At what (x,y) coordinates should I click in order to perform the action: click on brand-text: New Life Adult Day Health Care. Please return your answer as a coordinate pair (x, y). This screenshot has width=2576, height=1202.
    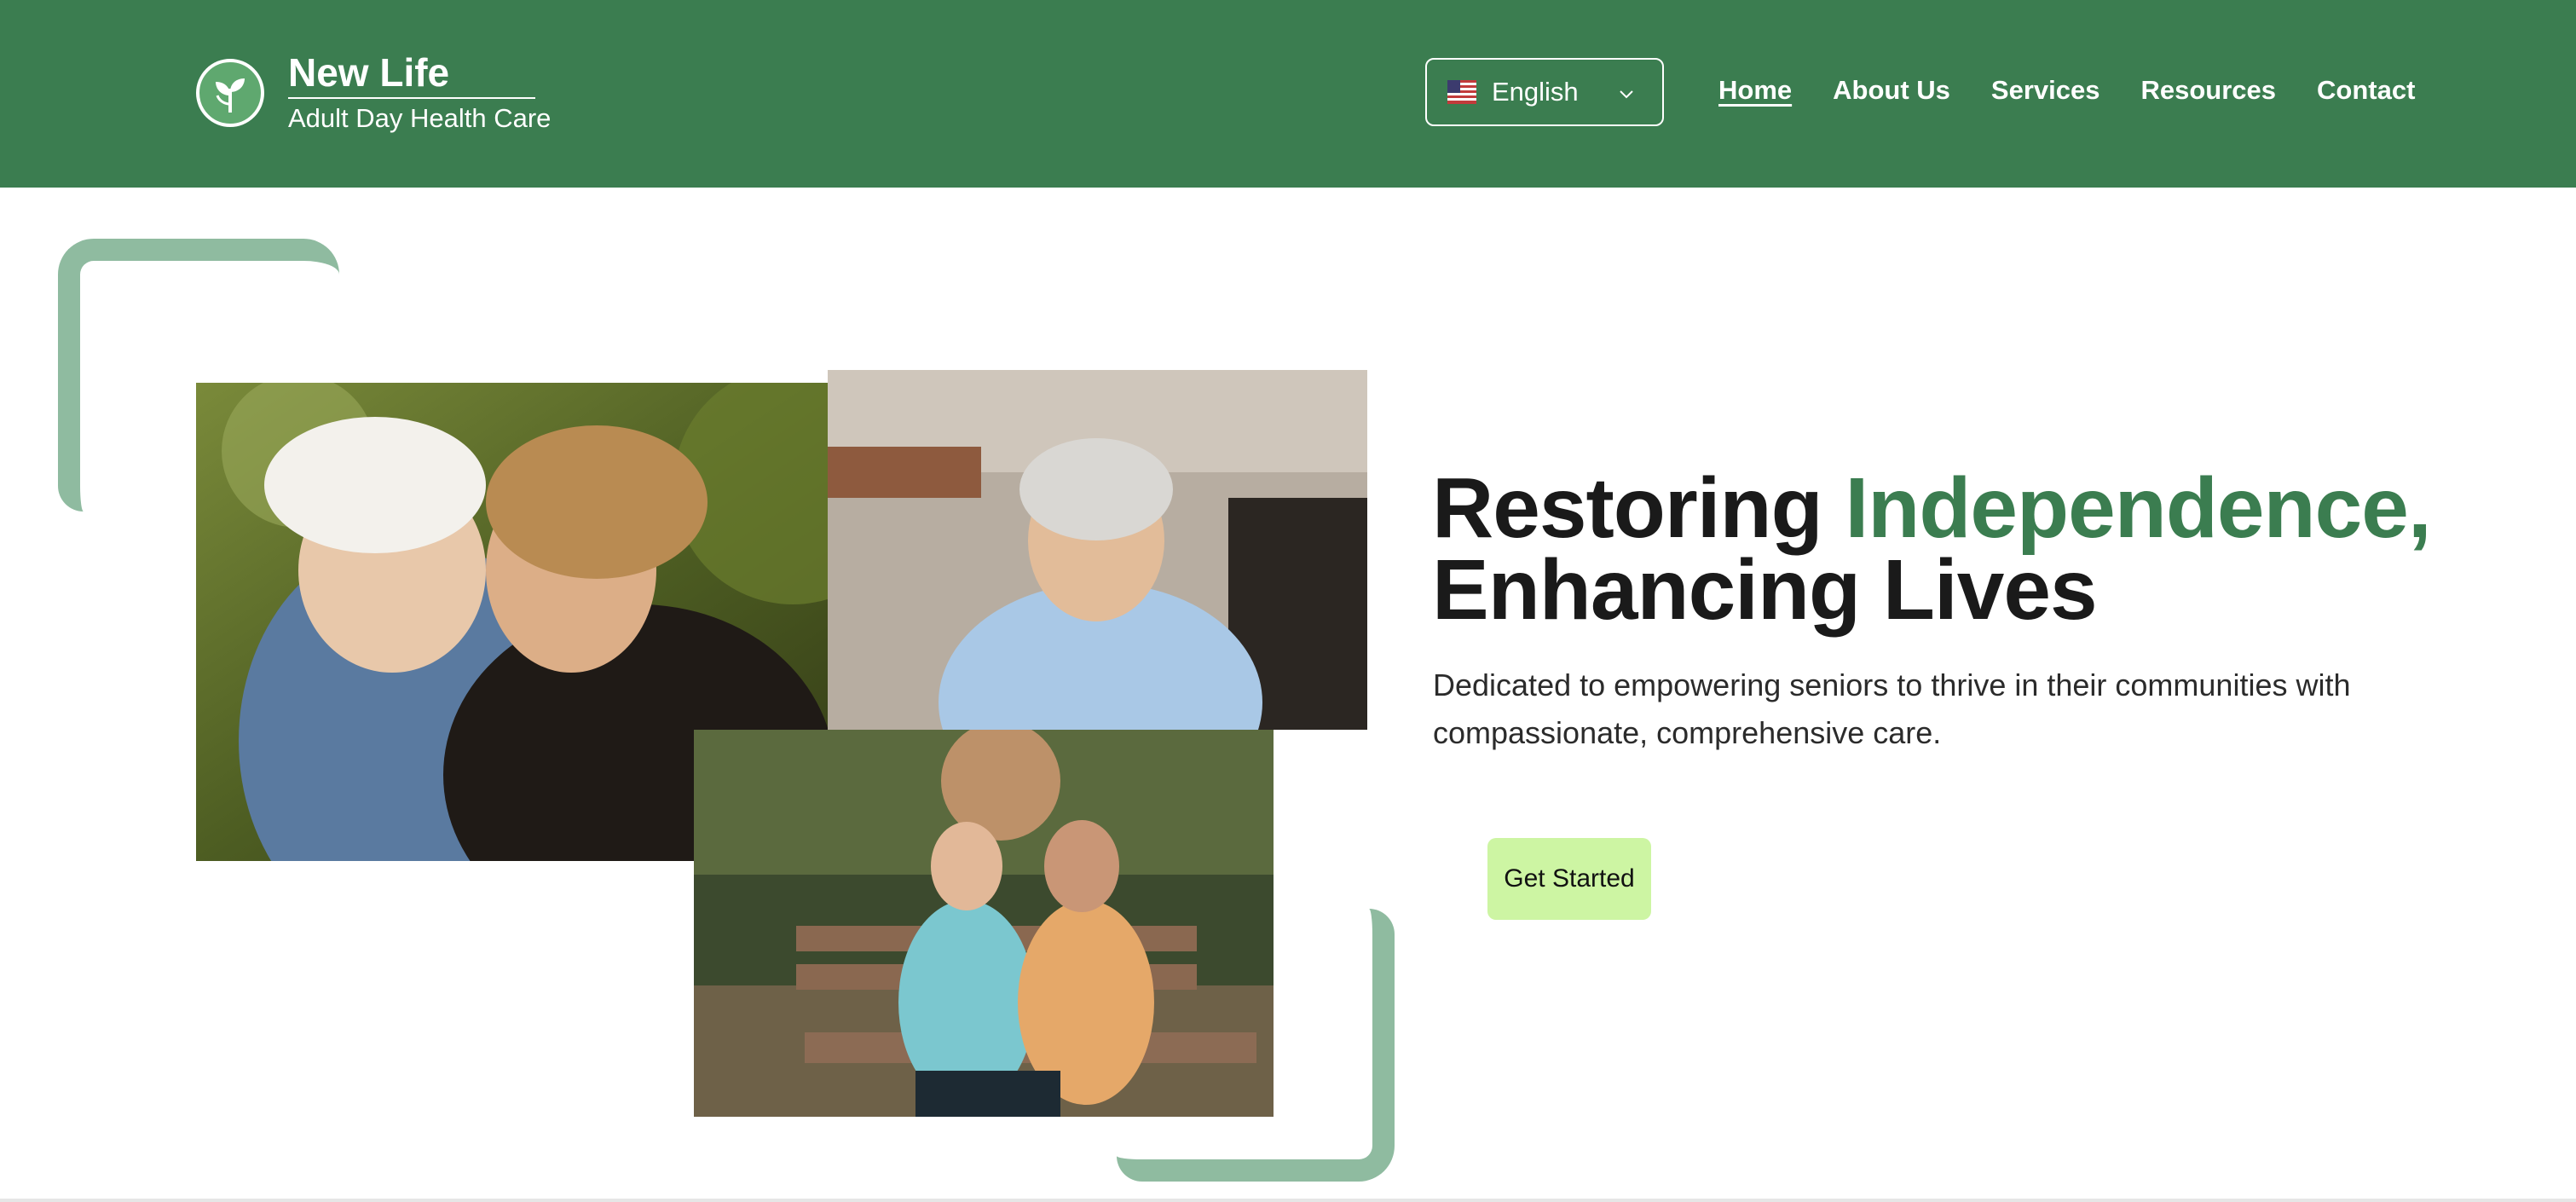
    Looking at the image, I should click on (419, 92).